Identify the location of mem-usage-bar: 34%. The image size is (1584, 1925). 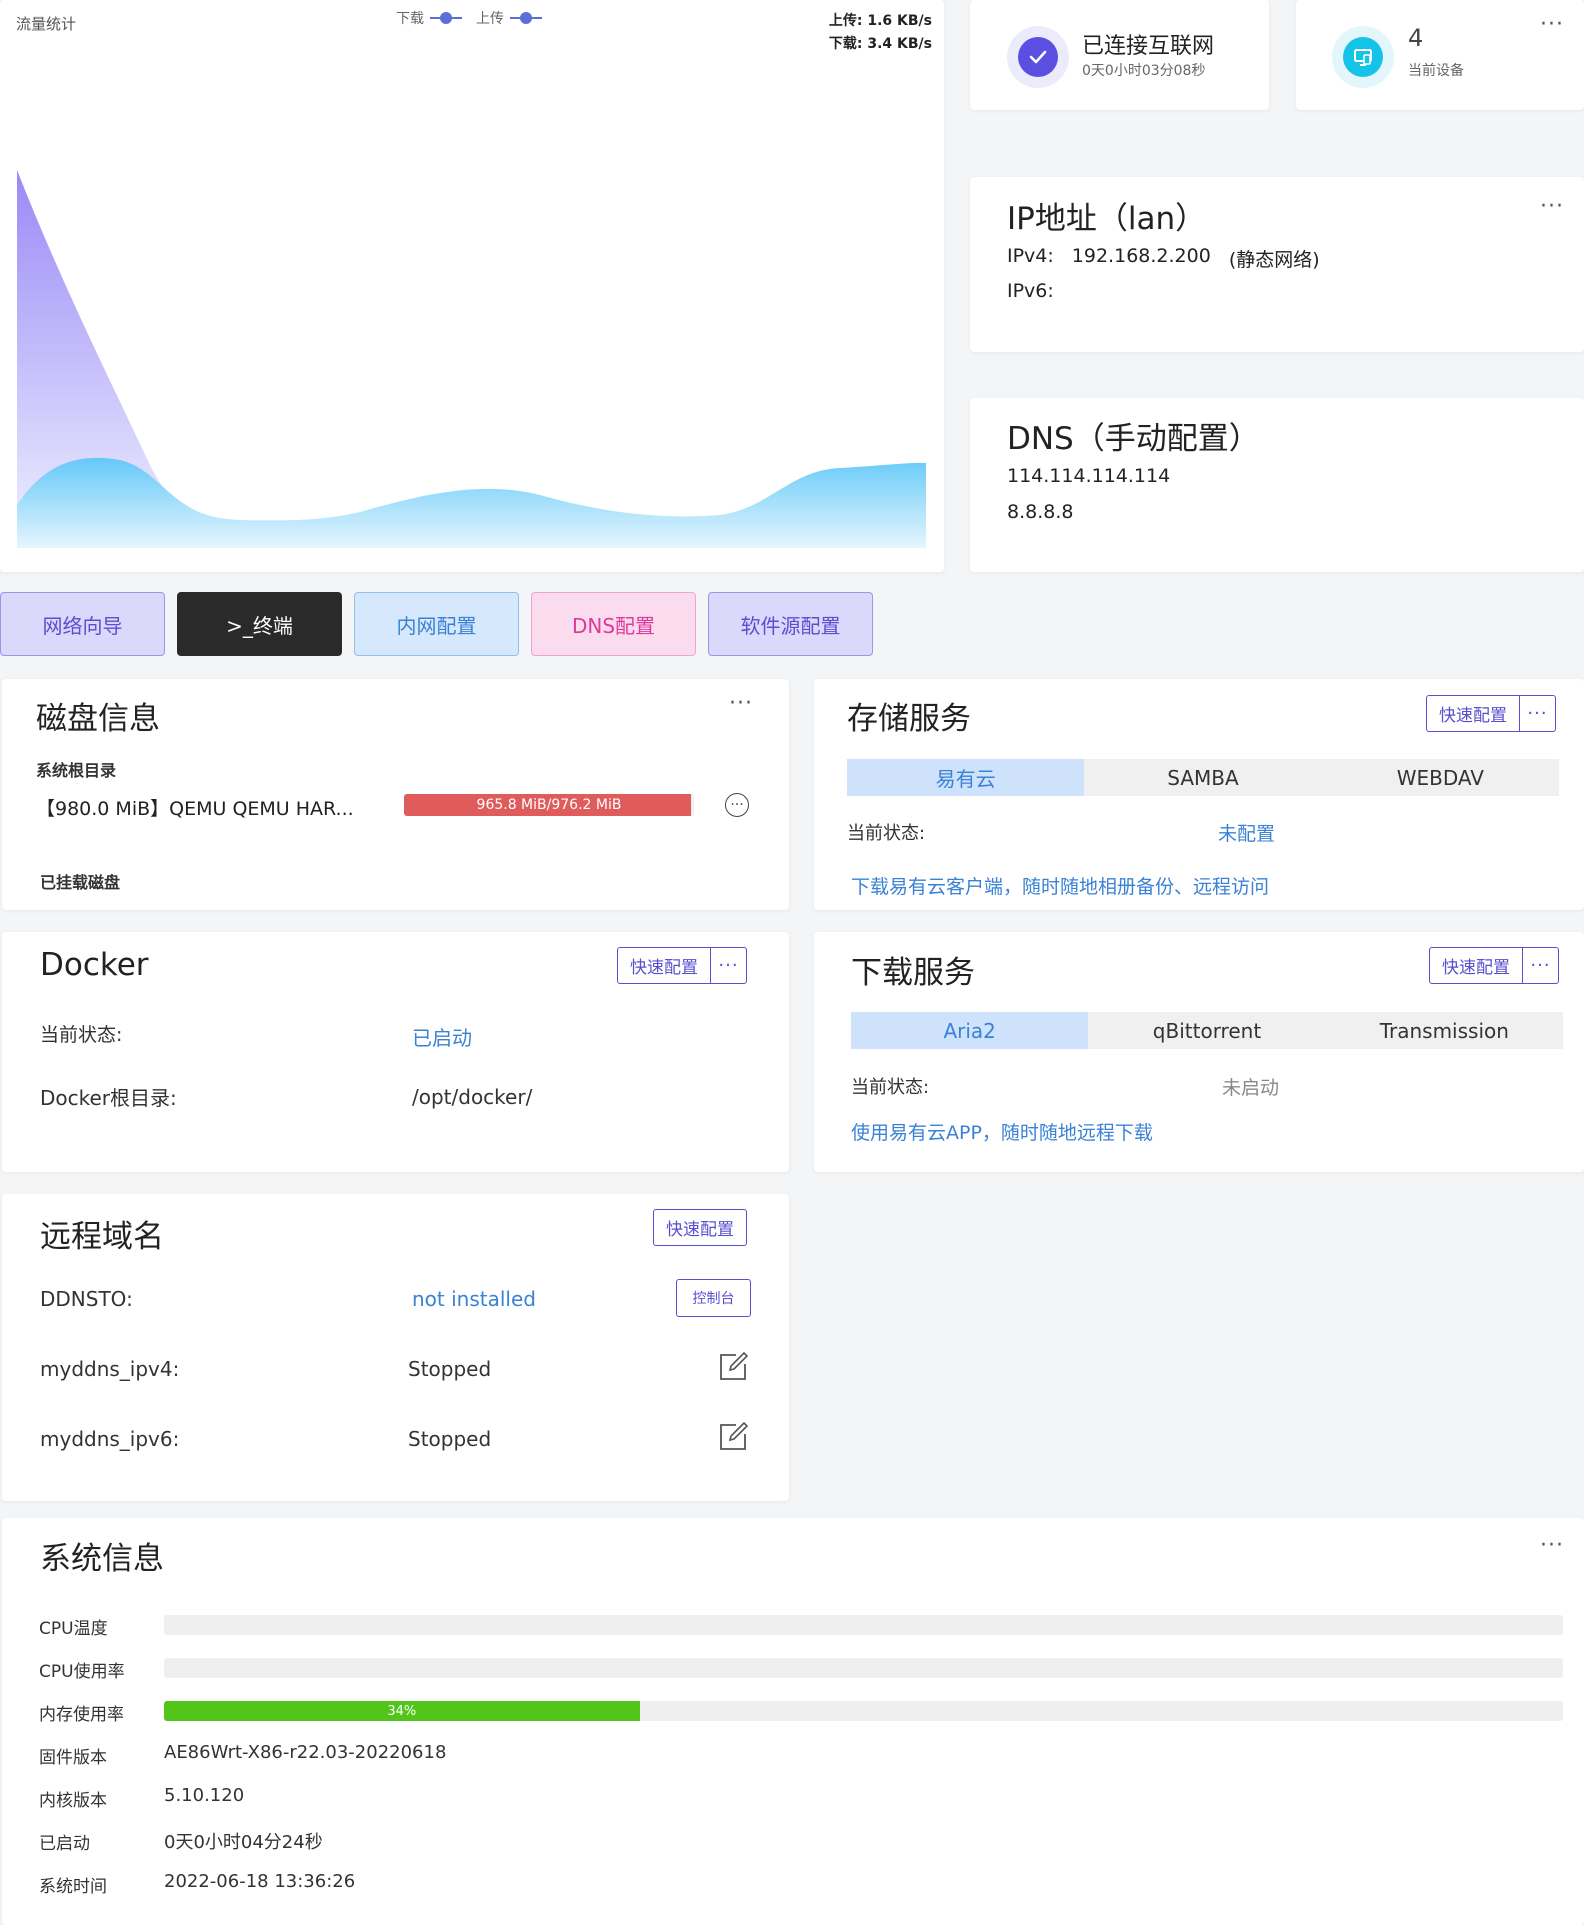
(863, 1711).